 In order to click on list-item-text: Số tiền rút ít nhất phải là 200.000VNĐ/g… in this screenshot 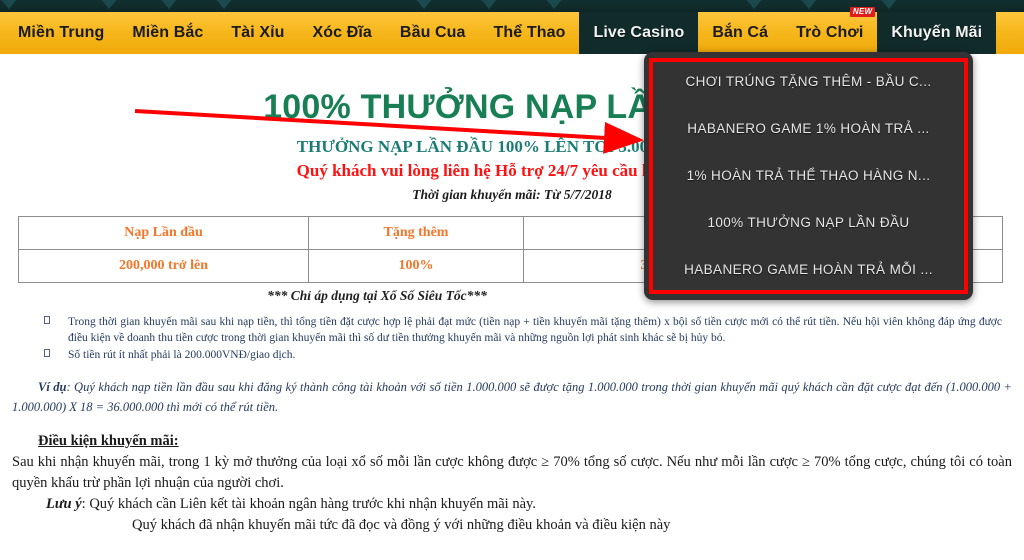, I will do `click(182, 355)`.